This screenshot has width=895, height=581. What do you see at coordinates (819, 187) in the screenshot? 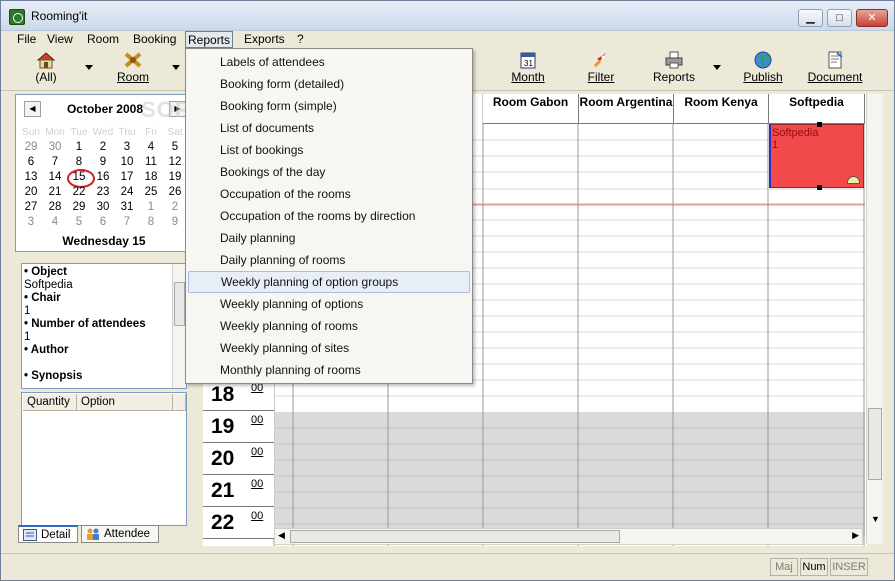
I see `booking-resize-handle-bottom` at bounding box center [819, 187].